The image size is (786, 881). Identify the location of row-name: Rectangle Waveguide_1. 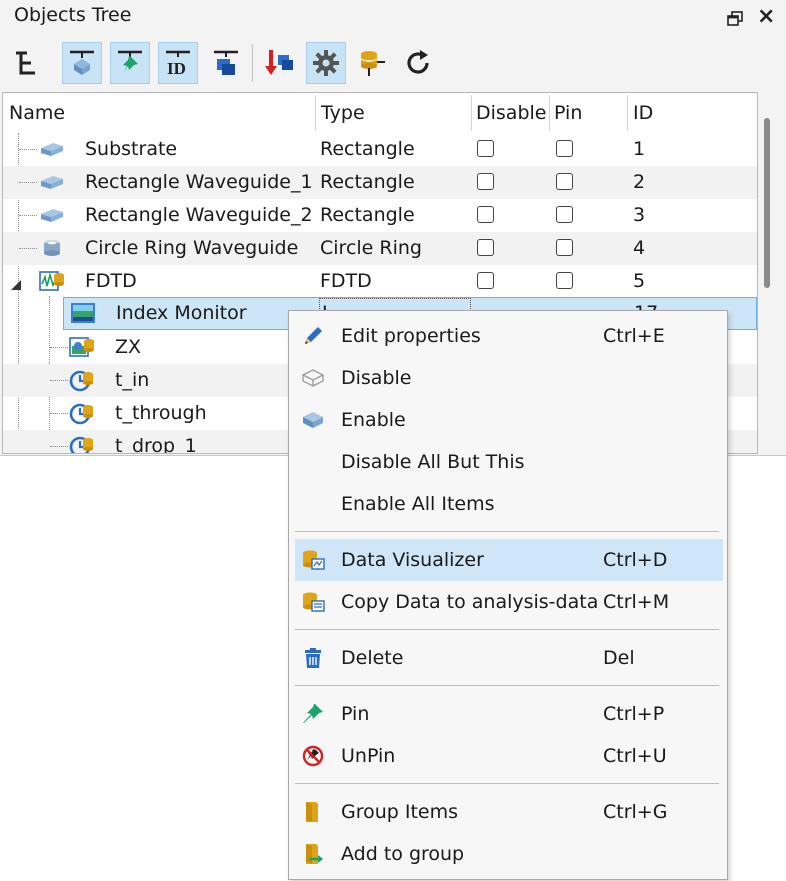
(199, 182).